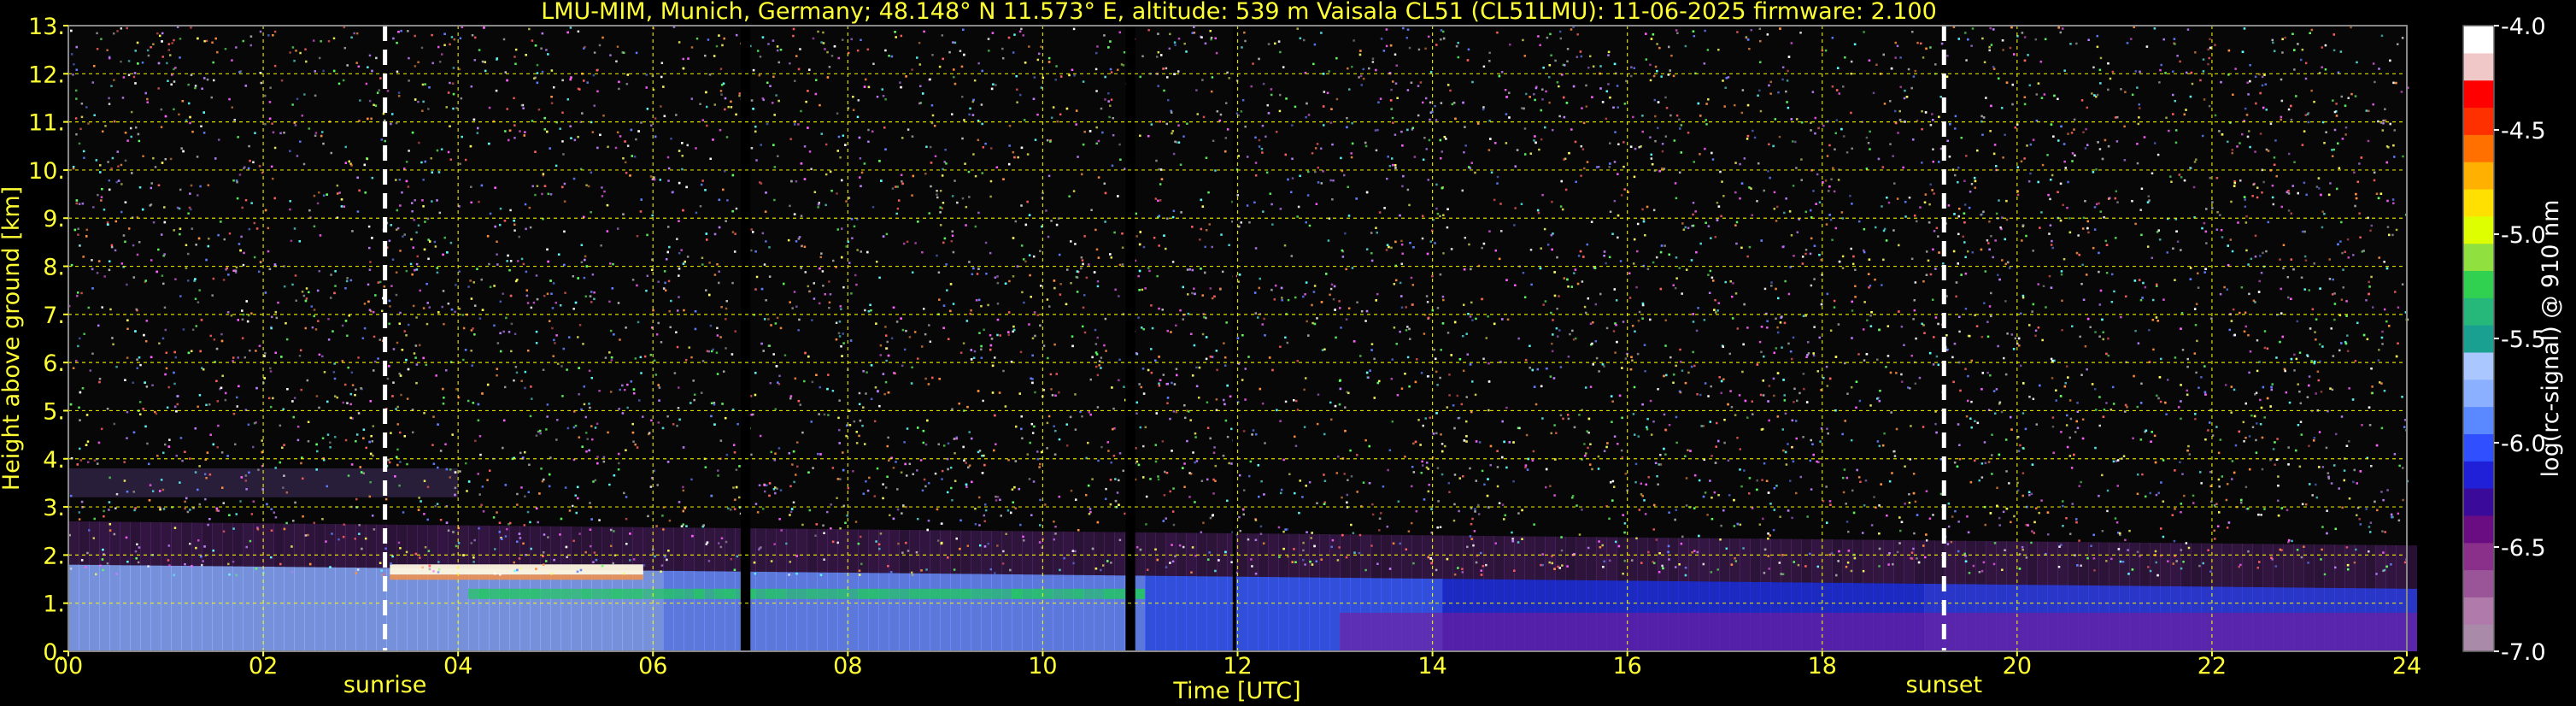 This screenshot has width=2576, height=706. What do you see at coordinates (46, 75) in the screenshot?
I see `y-tick-label: 12.` at bounding box center [46, 75].